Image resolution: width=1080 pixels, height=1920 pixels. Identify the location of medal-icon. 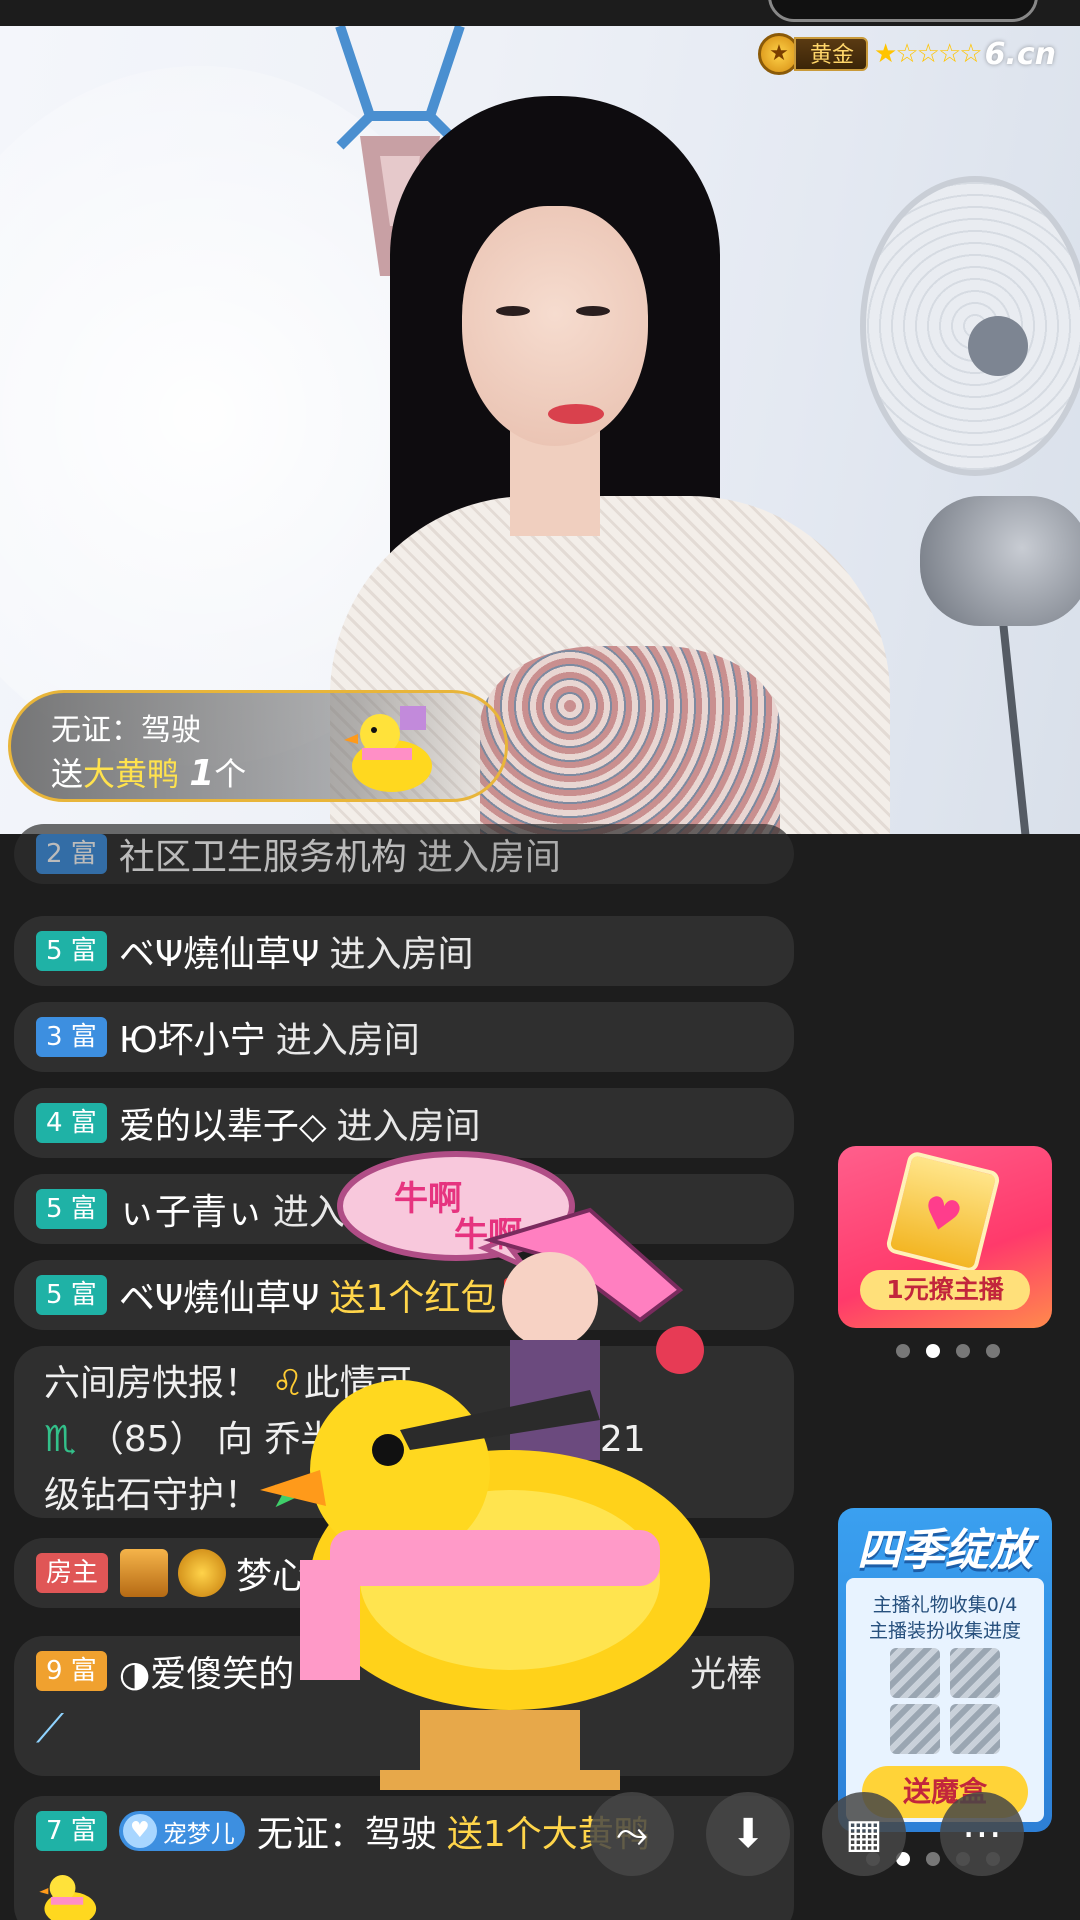
(202, 1573).